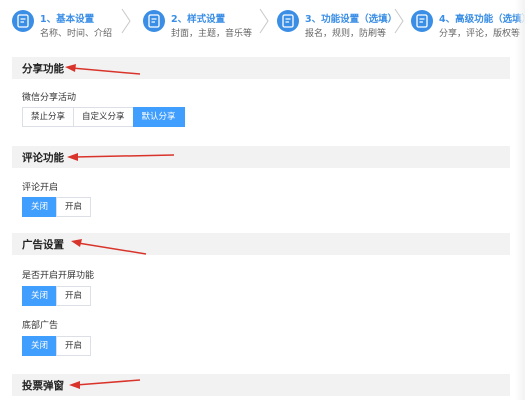 This screenshot has height=400, width=525. I want to click on step-title: 2、样式设置, so click(198, 19).